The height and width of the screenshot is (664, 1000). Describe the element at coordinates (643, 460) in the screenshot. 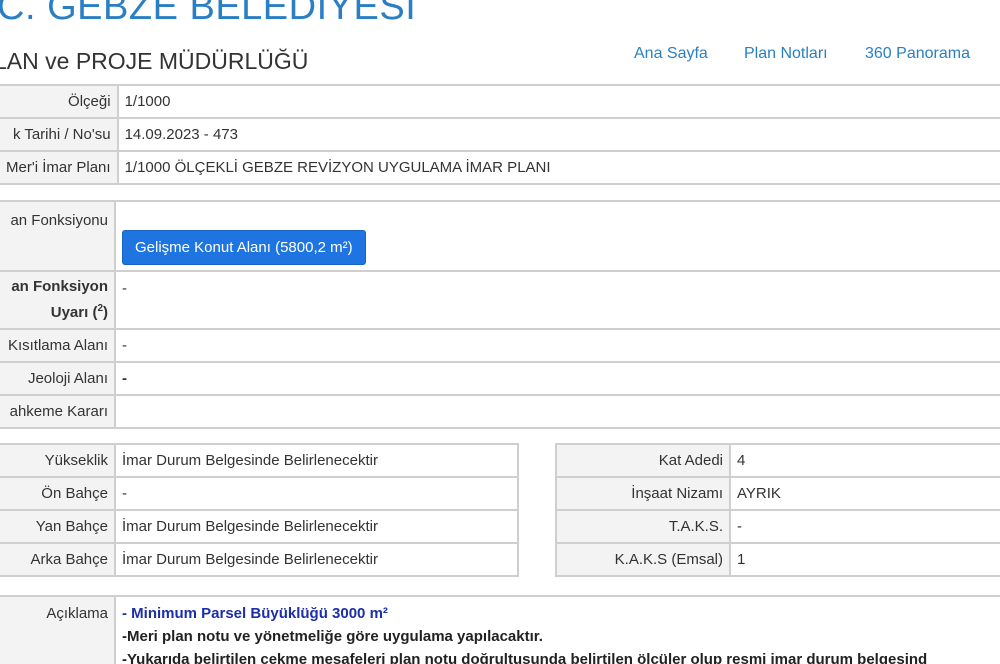

I see `floor-count-label: Kat Adedi` at that location.